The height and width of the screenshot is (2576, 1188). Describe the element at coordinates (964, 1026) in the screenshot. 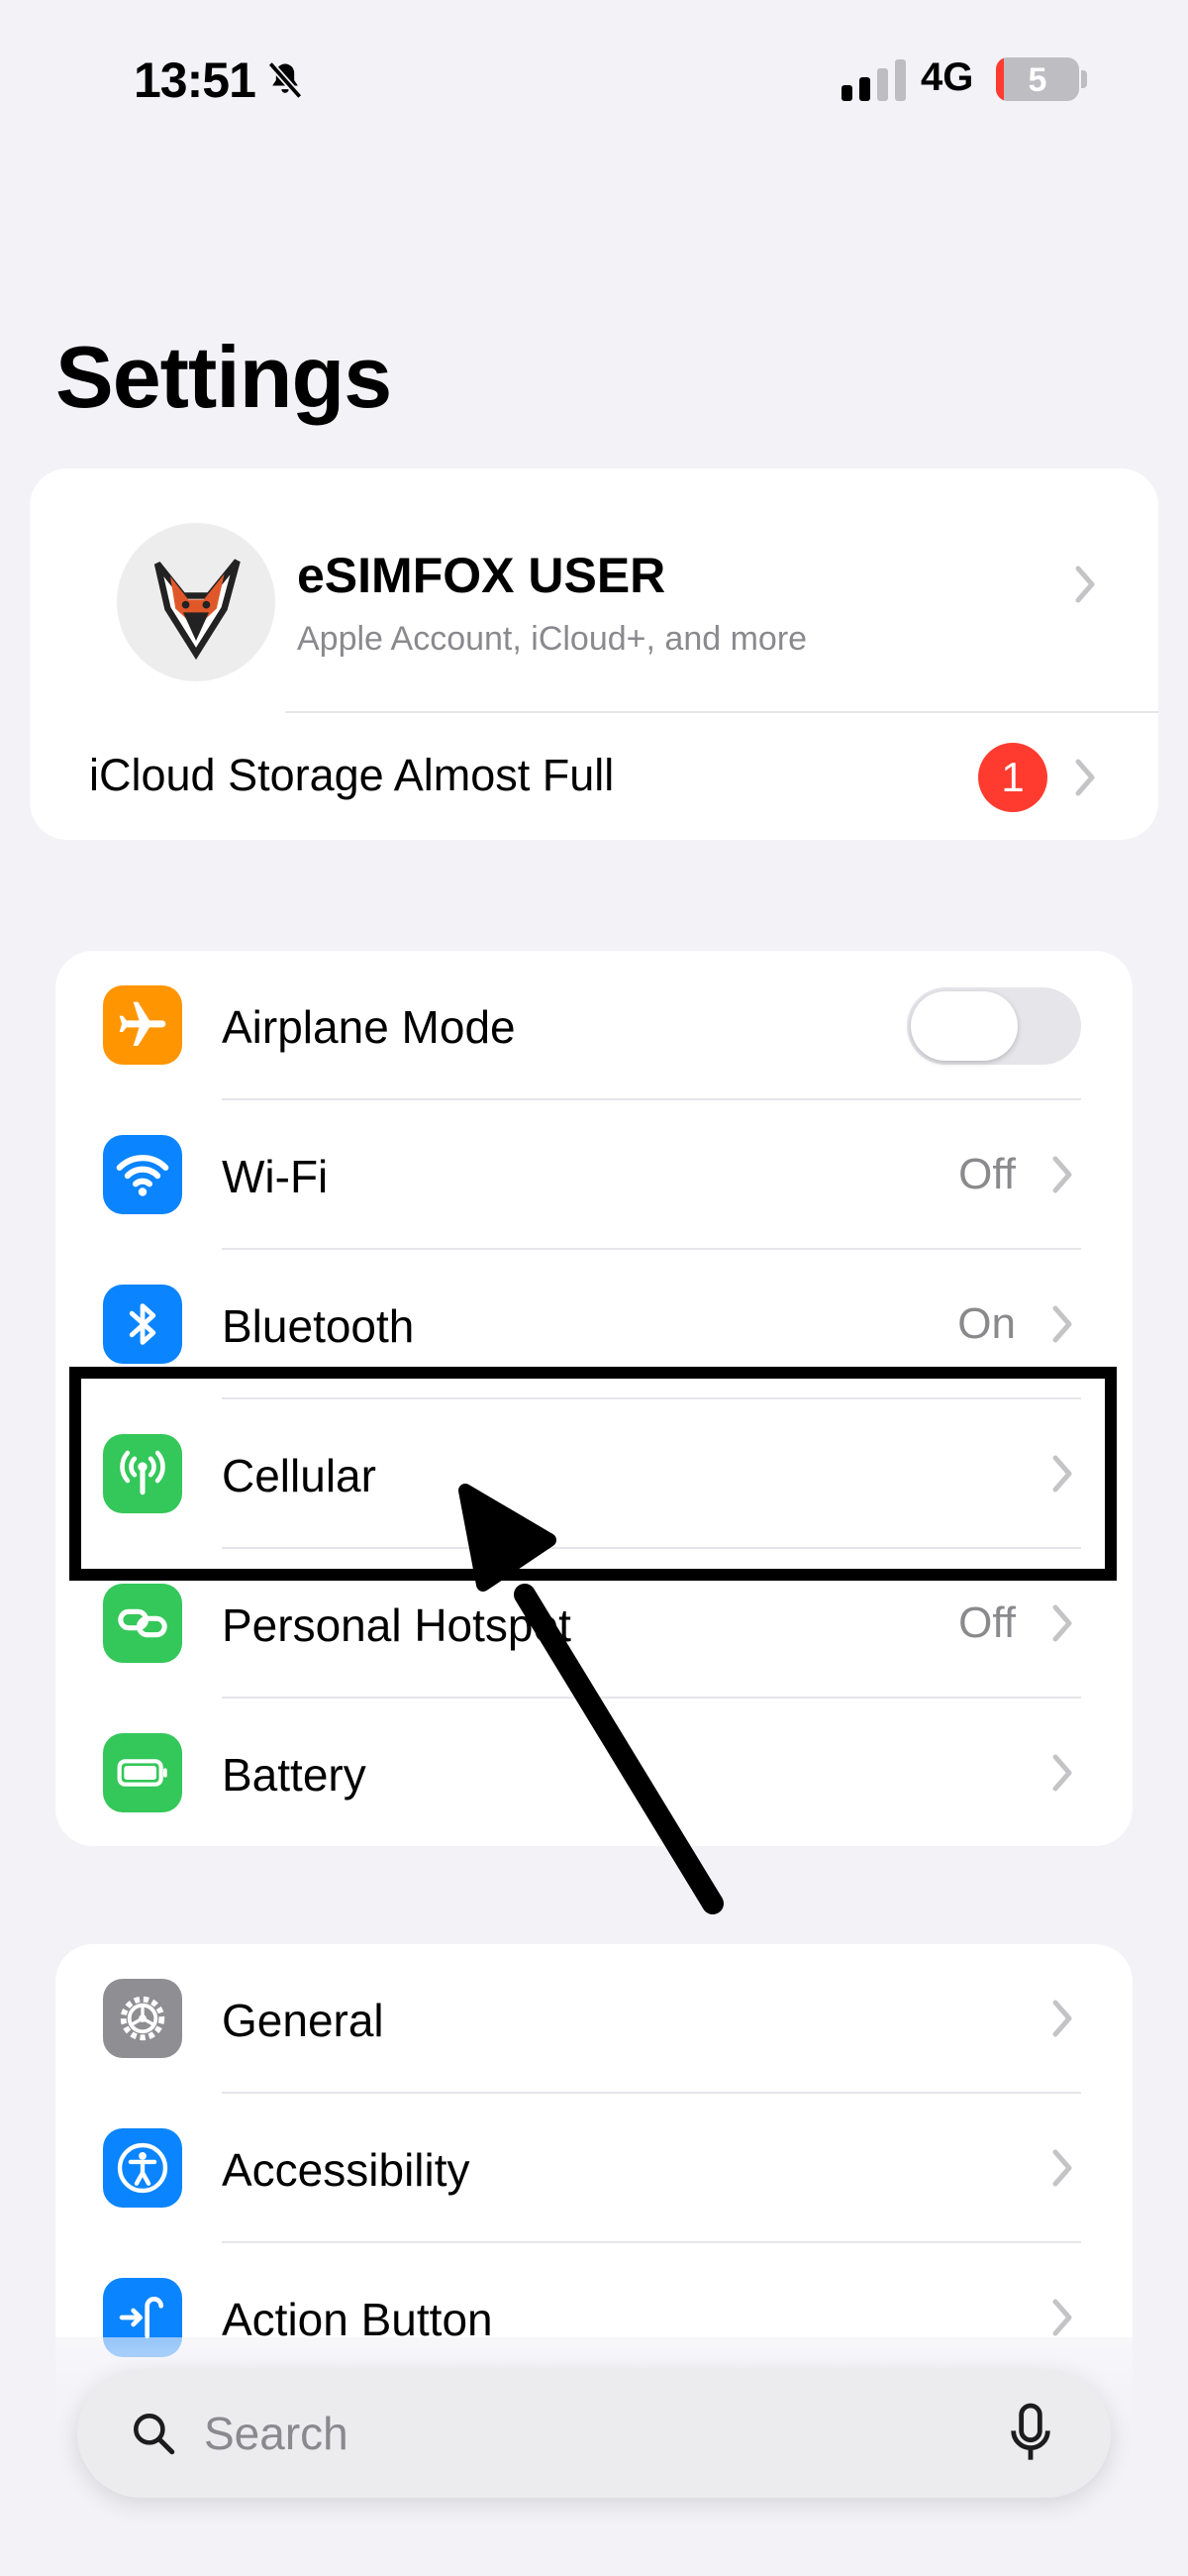

I see `toggle-knob` at that location.